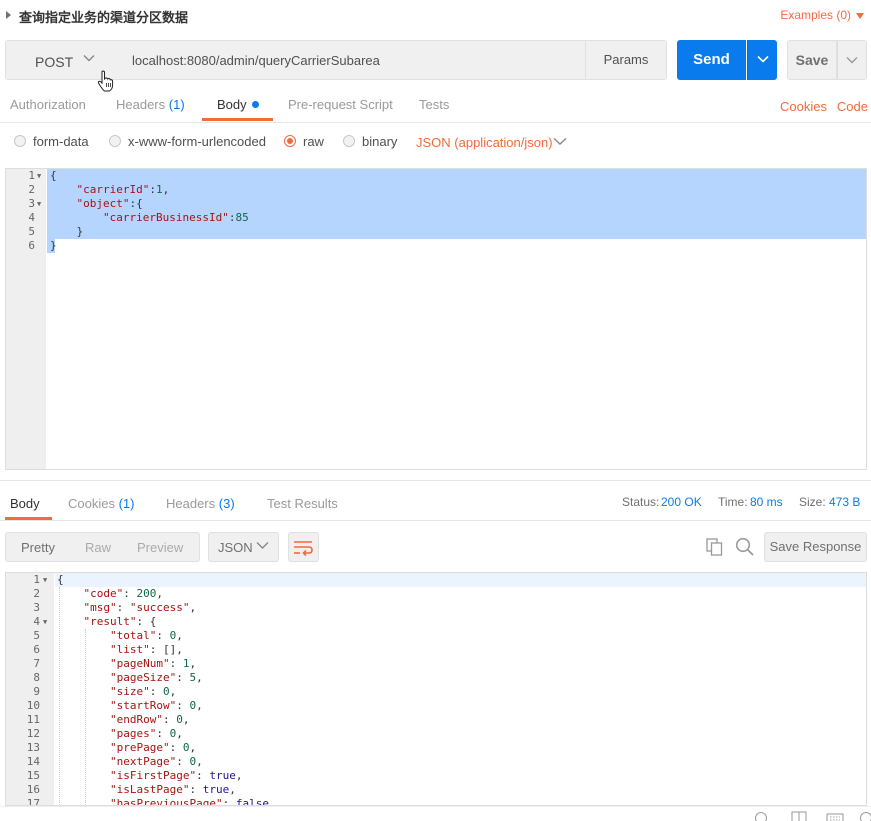 This screenshot has height=821, width=871. What do you see at coordinates (435, 813) in the screenshot?
I see `status-bar` at bounding box center [435, 813].